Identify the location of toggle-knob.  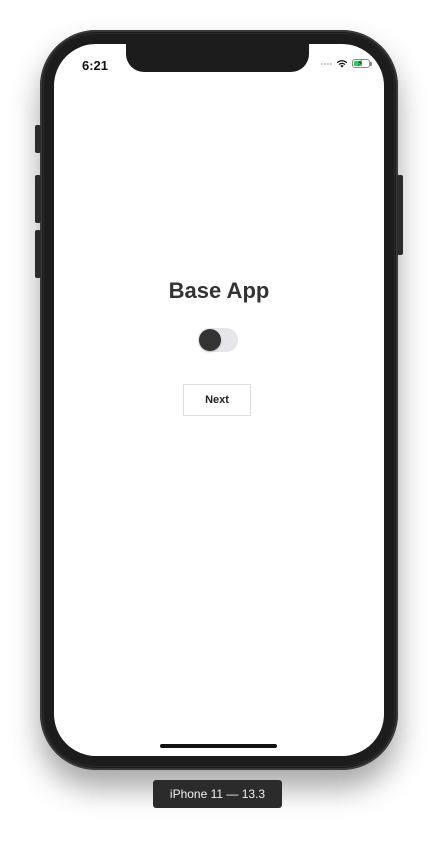
(210, 340).